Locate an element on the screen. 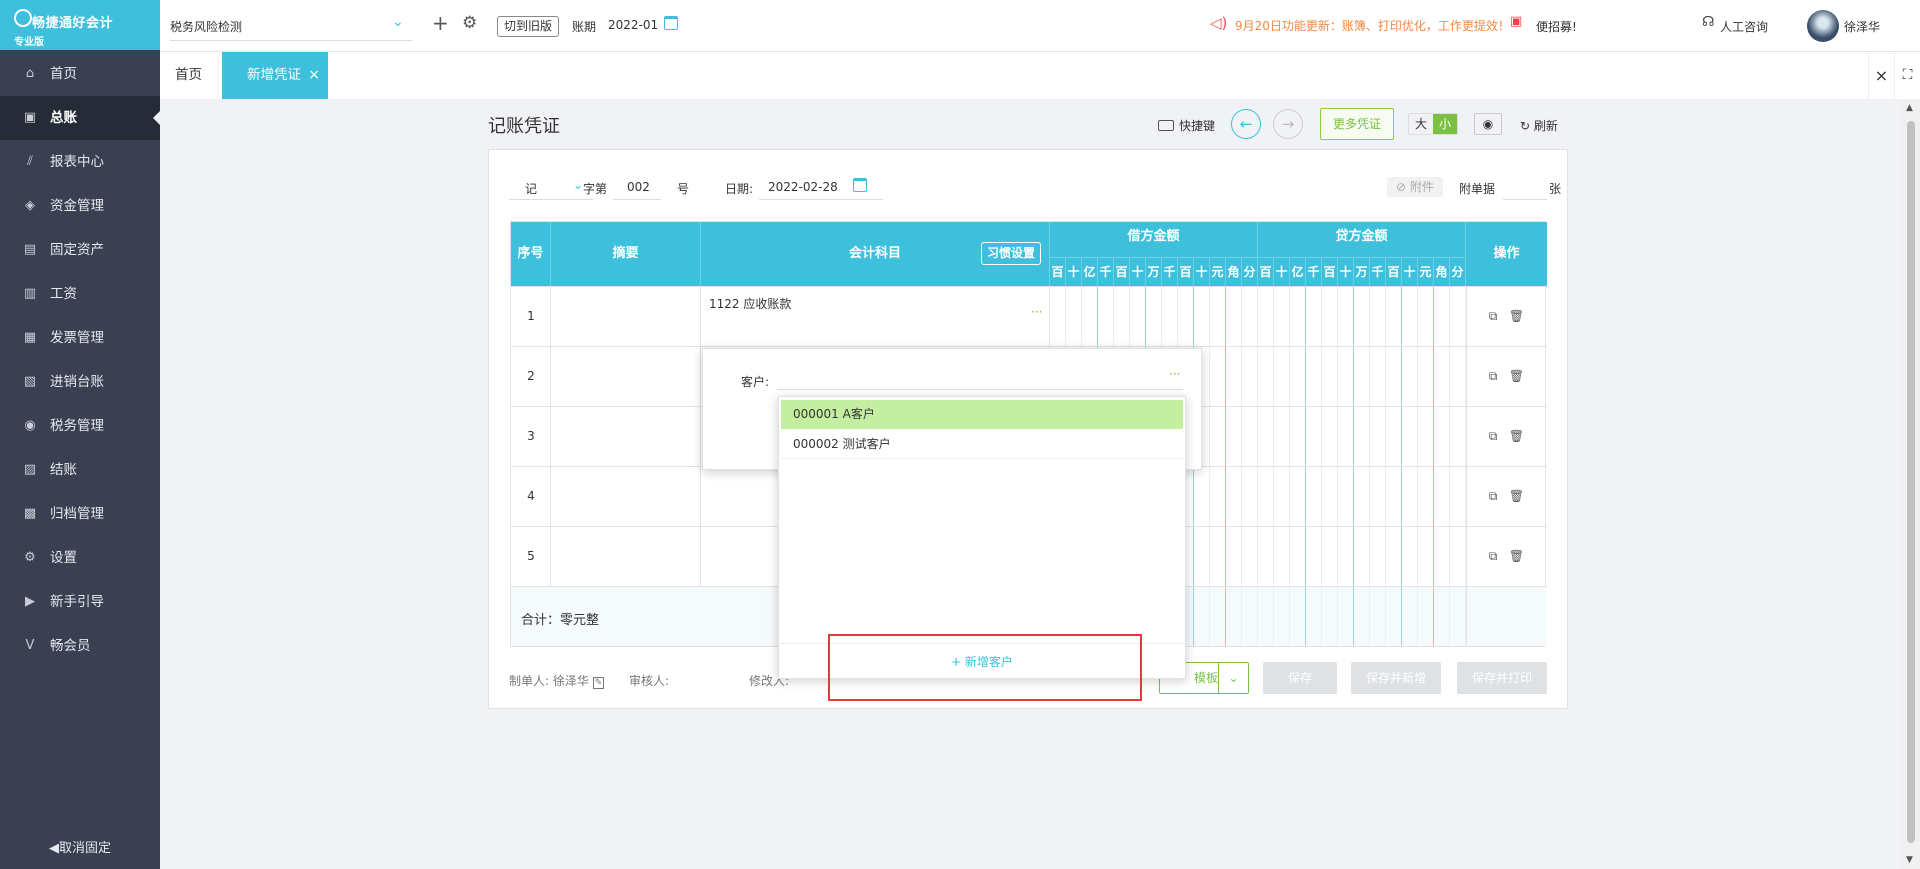 This screenshot has width=1920, height=869. gear-icon: ⚙ is located at coordinates (469, 23).